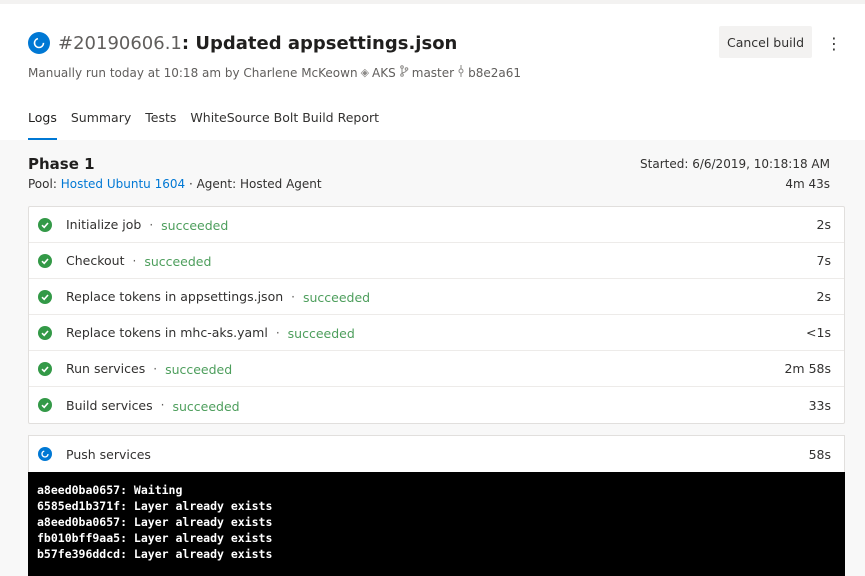  I want to click on pool-label: Pool:, so click(42, 184).